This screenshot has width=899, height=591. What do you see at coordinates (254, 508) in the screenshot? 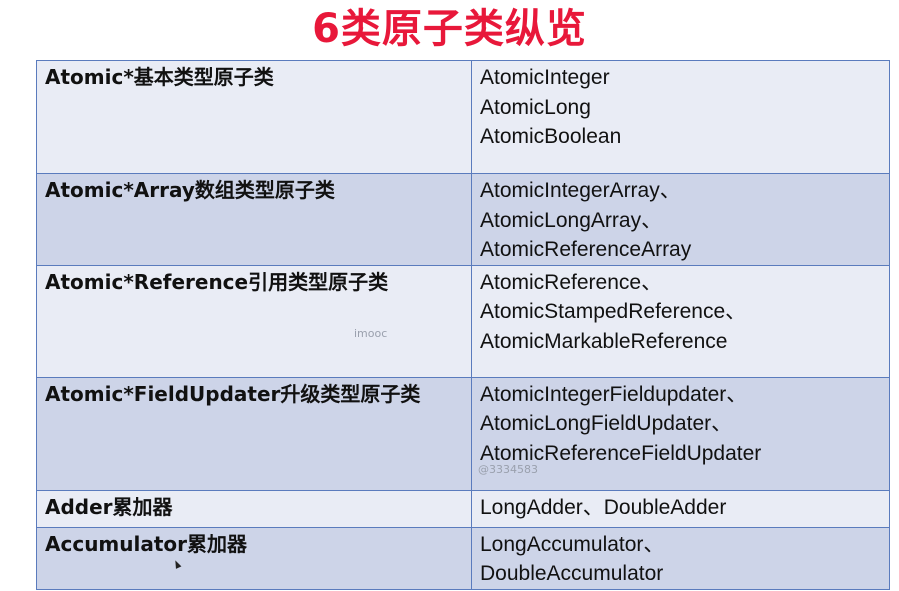
I see `category-cell: Adder累加器` at bounding box center [254, 508].